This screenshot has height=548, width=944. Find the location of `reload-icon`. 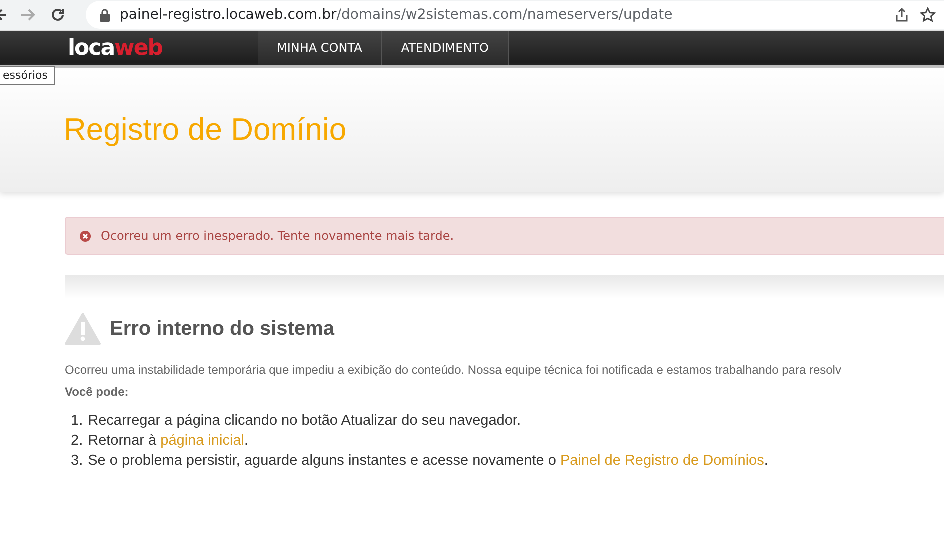

reload-icon is located at coordinates (58, 15).